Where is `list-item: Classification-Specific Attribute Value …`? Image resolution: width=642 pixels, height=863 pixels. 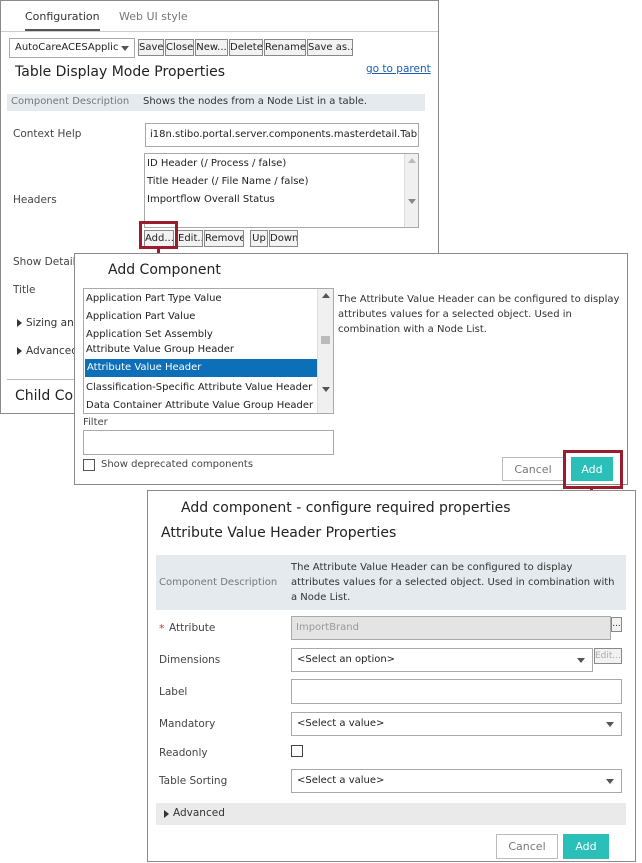
list-item: Classification-Specific Attribute Value … is located at coordinates (199, 387).